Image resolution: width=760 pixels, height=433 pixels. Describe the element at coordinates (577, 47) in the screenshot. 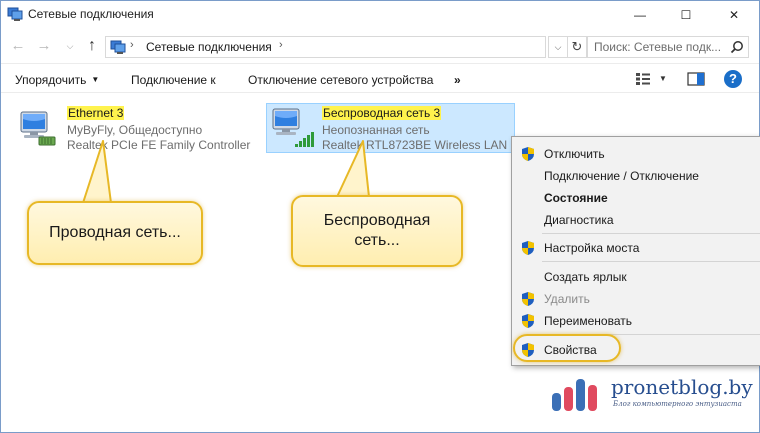

I see `refresh-button: ↻` at that location.